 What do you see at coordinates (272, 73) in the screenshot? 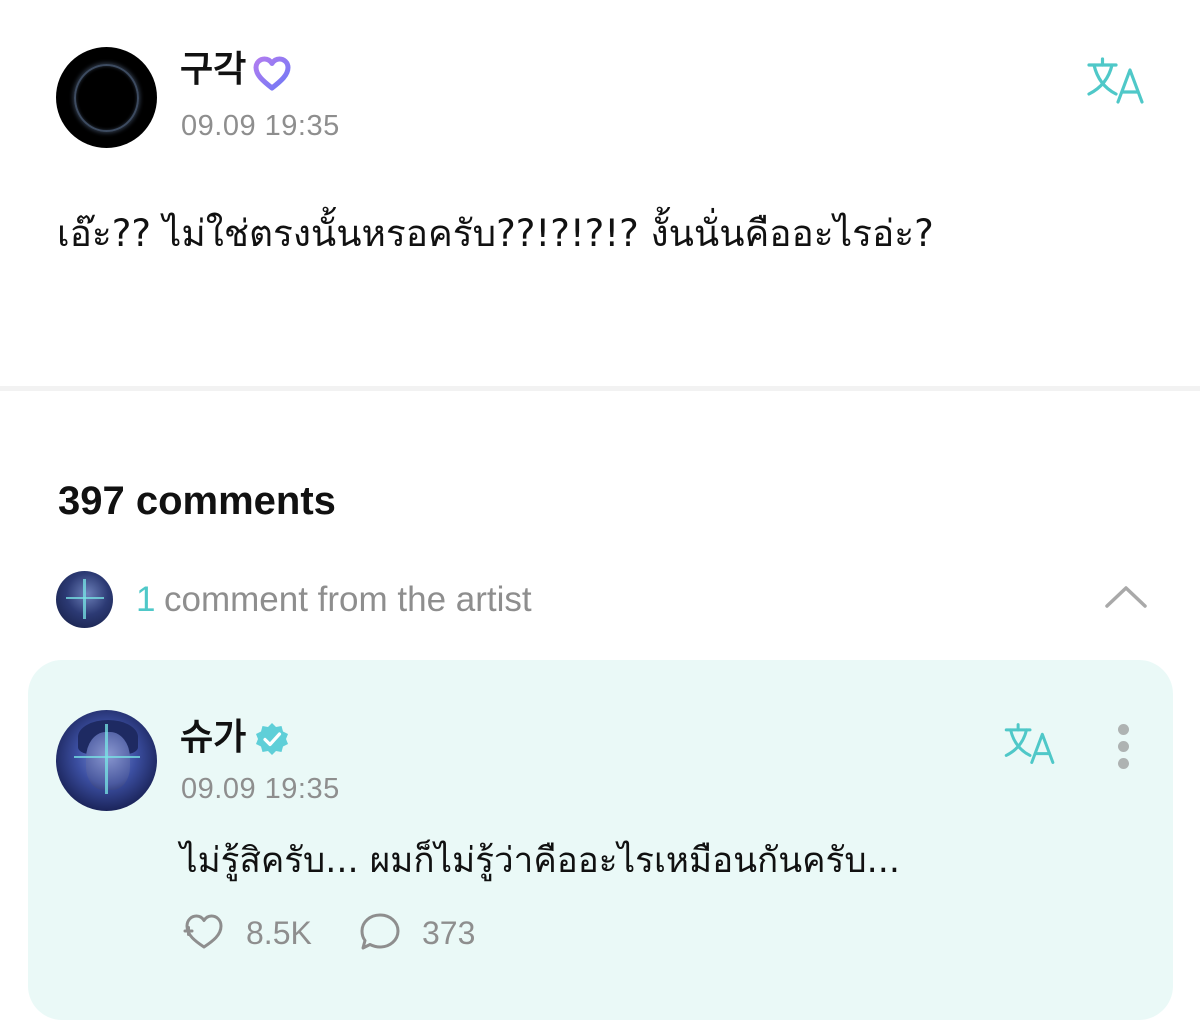
I see `heart-badge-icon` at bounding box center [272, 73].